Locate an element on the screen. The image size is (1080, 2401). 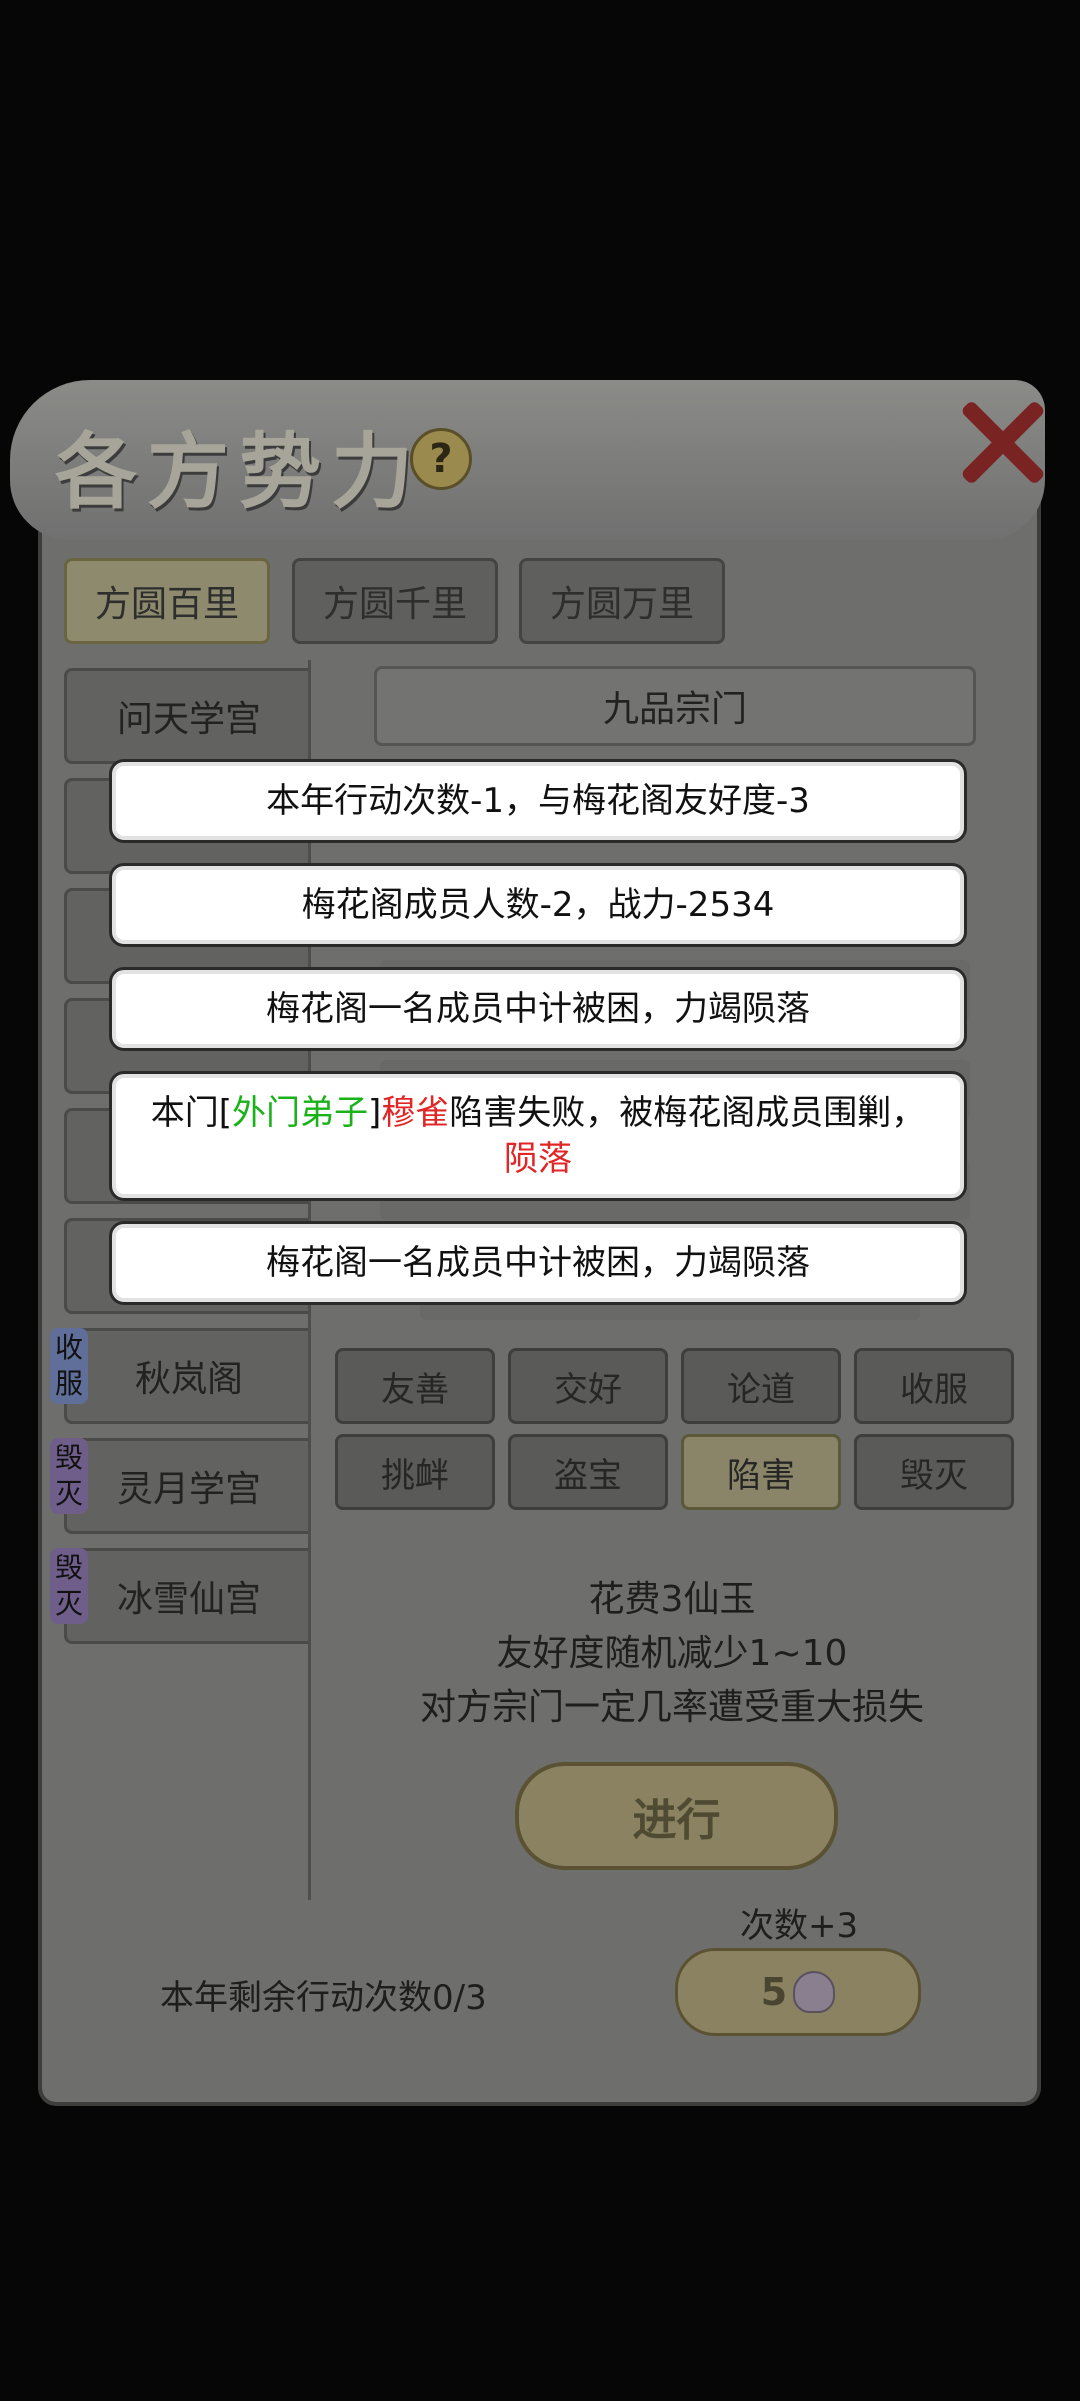
toast-text-part: 陷害失败，被梅花阁成员围剿， is located at coordinates (687, 1113).